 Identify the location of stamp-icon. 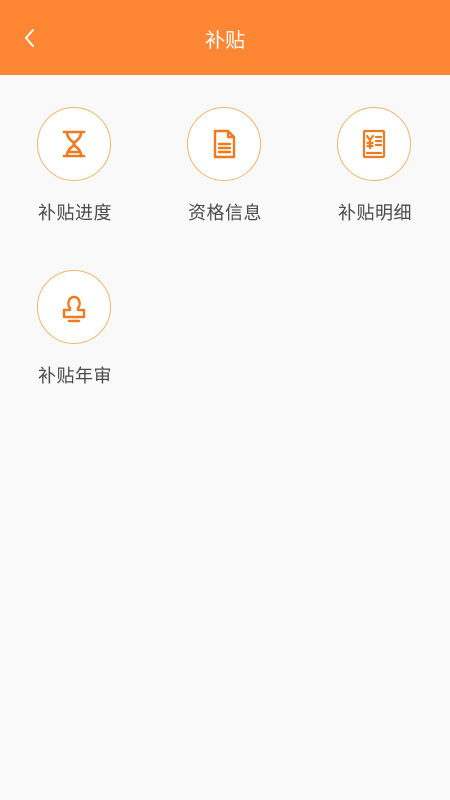
(74, 309).